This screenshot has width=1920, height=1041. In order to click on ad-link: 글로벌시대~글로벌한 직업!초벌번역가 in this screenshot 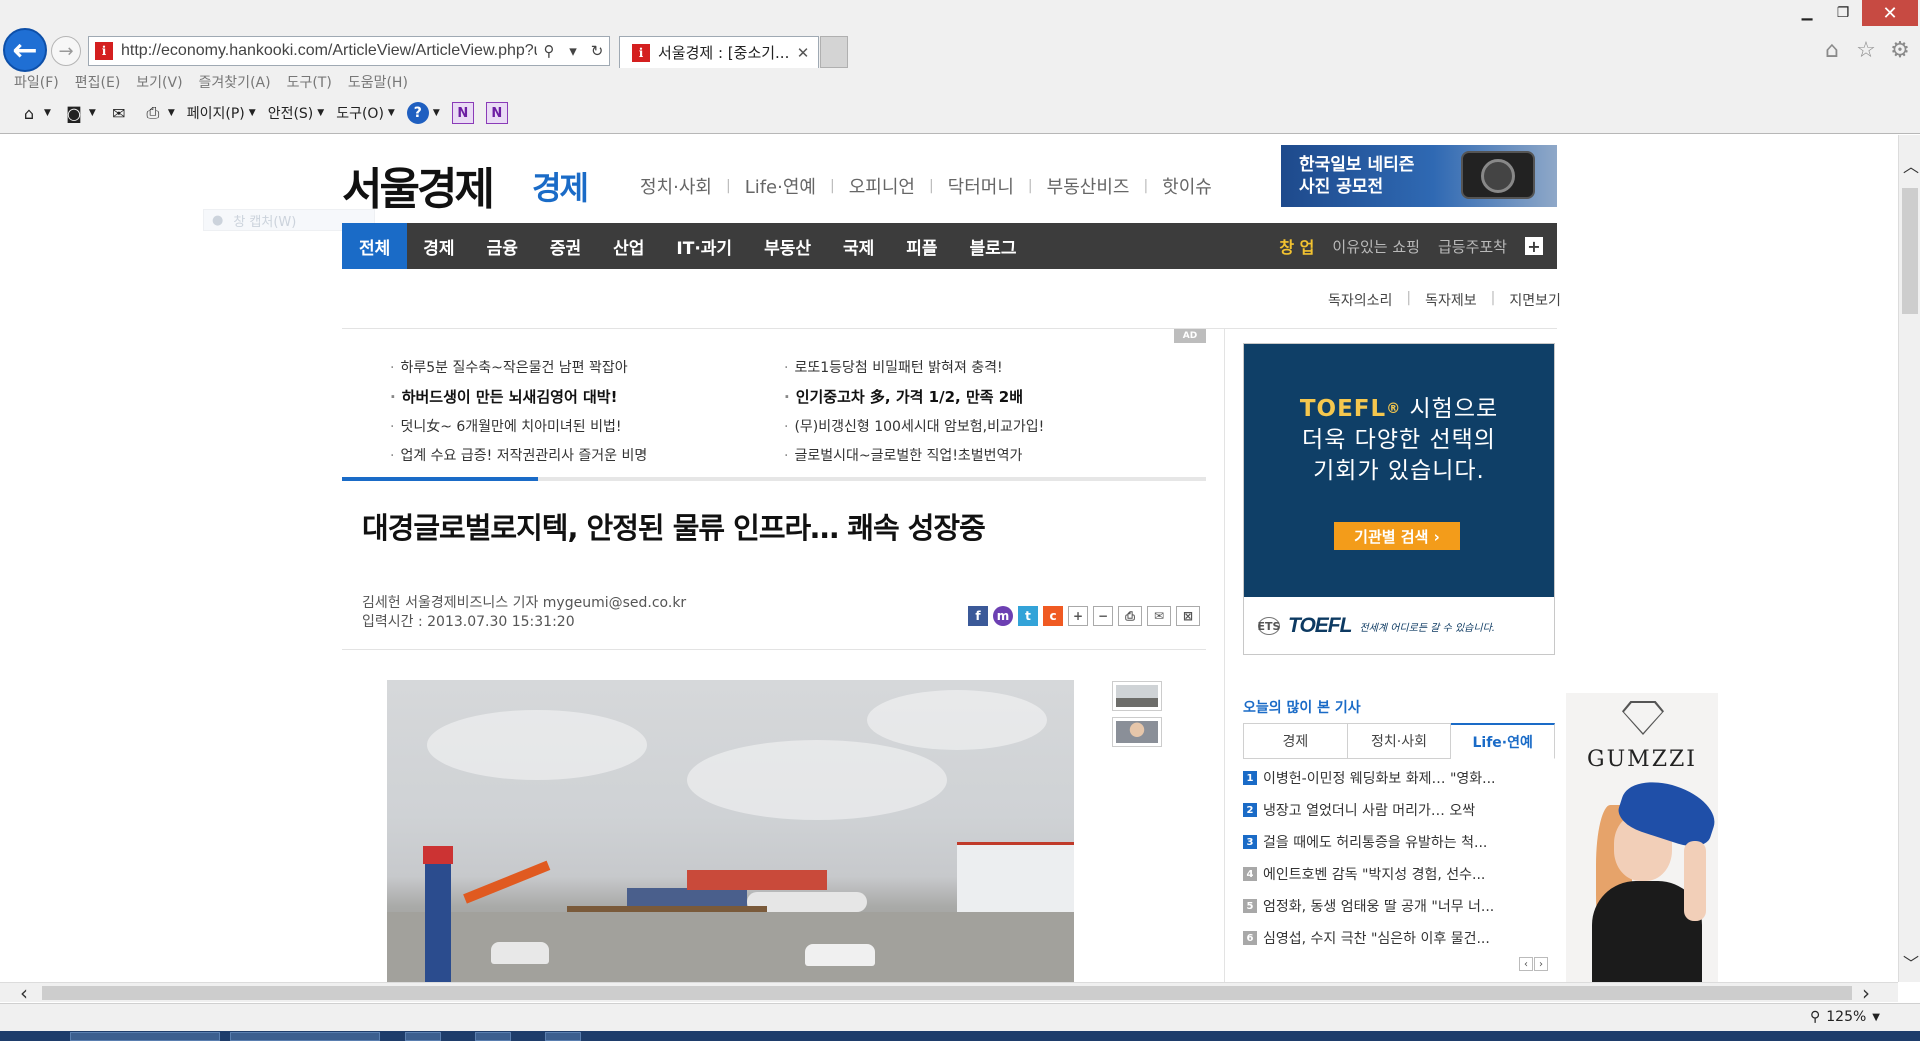, I will do `click(914, 455)`.